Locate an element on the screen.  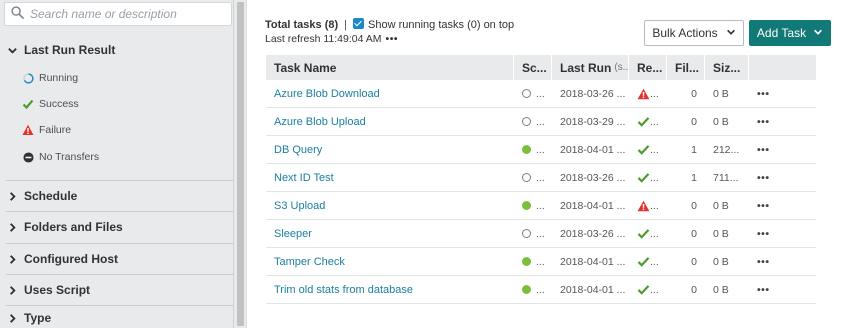
bulk-actions-button: Bulk Actions is located at coordinates (694, 33).